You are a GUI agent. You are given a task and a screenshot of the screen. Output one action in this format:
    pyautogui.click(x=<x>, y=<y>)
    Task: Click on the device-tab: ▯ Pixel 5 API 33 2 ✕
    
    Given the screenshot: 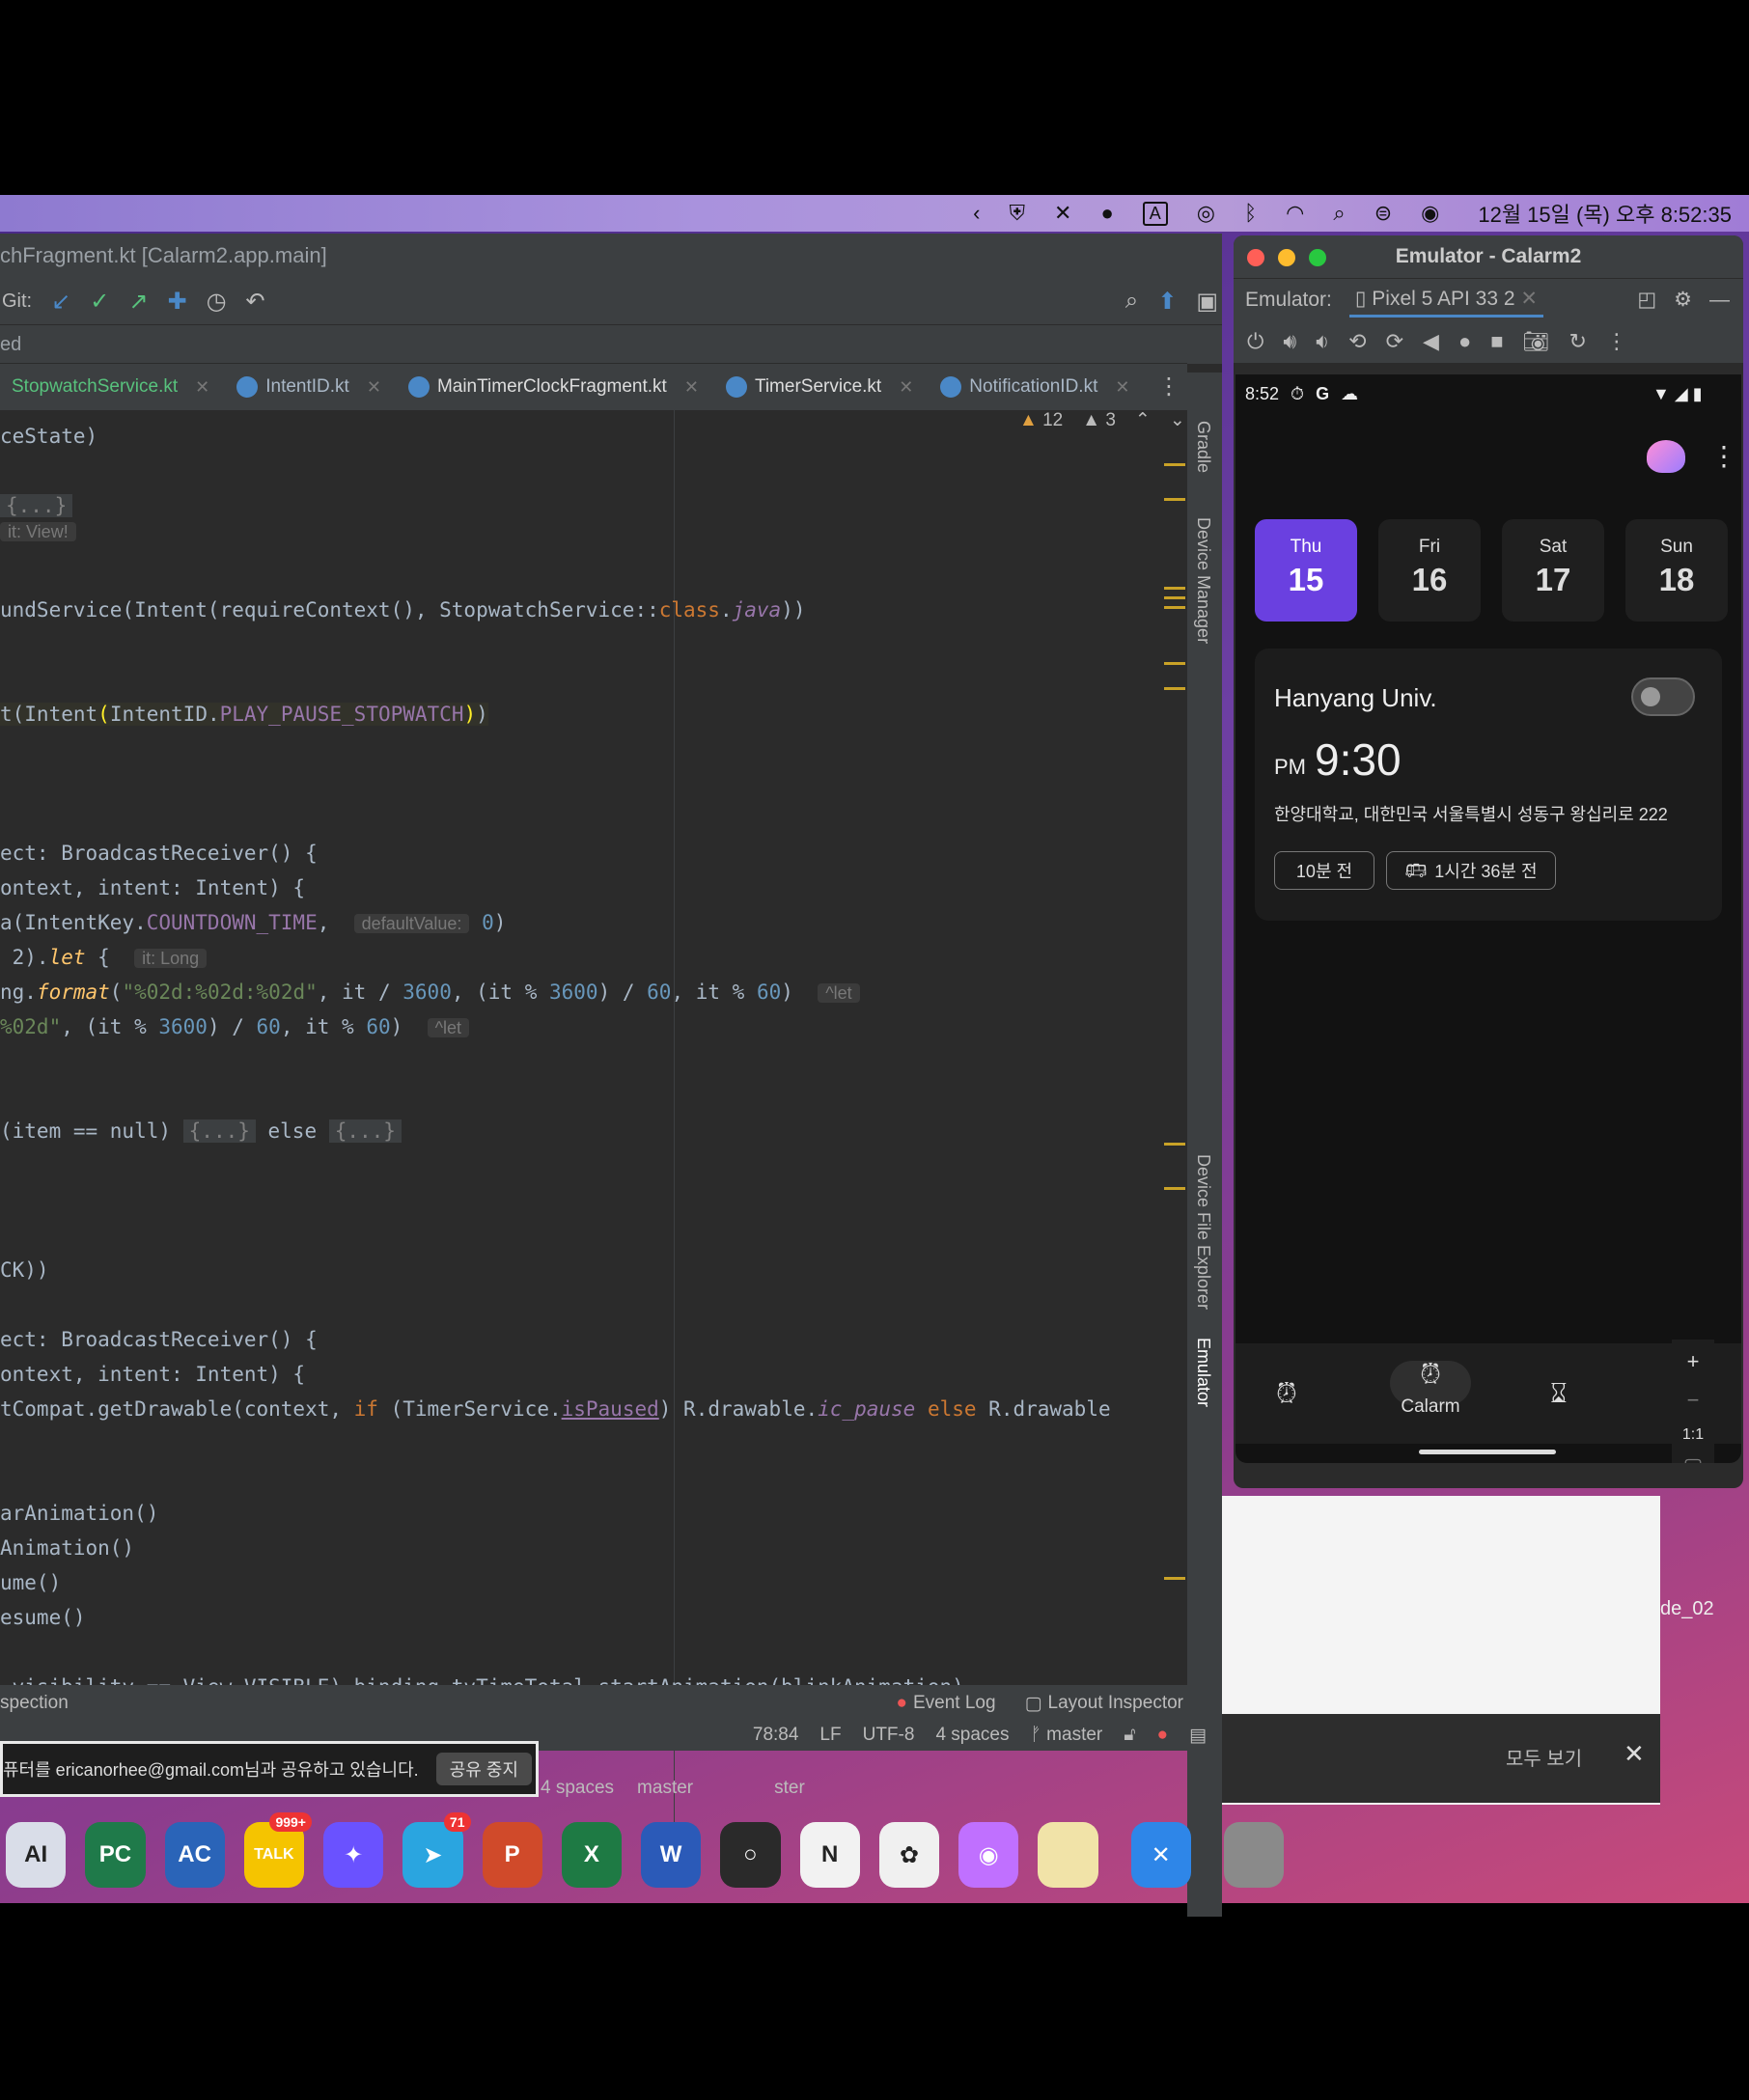 What is the action you would take?
    pyautogui.click(x=1445, y=300)
    